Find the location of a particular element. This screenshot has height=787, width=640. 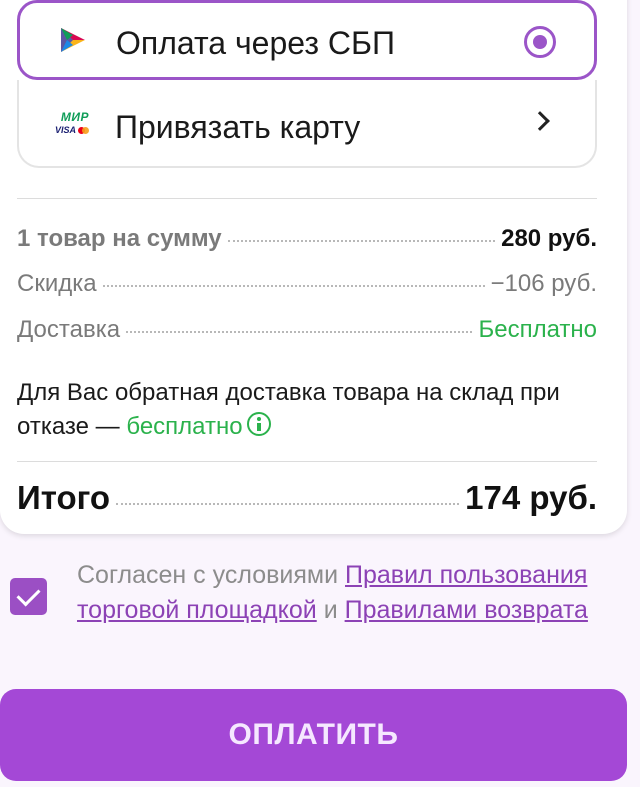

mir-logo-text: МИР is located at coordinates (74, 117).